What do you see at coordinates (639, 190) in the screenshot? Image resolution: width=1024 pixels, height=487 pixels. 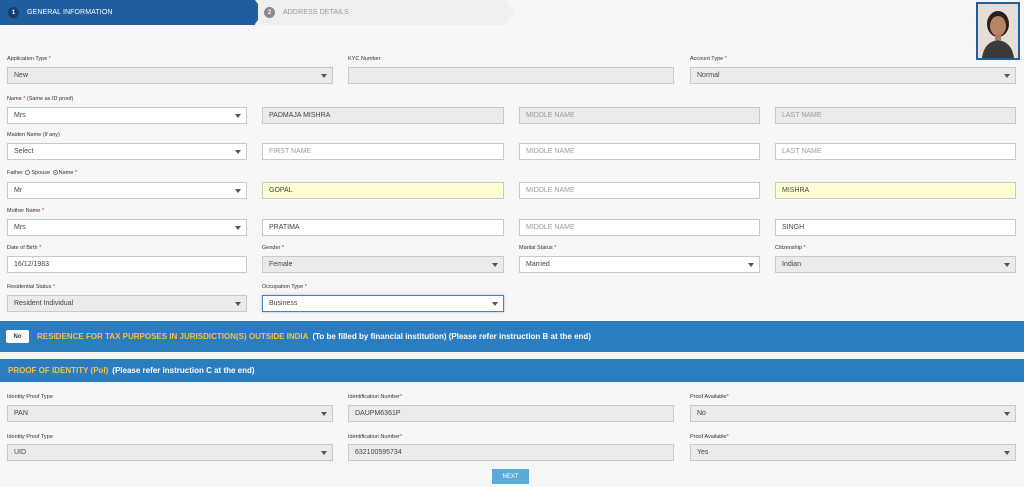 I see `father-middle-field: MIDDLE NAME` at bounding box center [639, 190].